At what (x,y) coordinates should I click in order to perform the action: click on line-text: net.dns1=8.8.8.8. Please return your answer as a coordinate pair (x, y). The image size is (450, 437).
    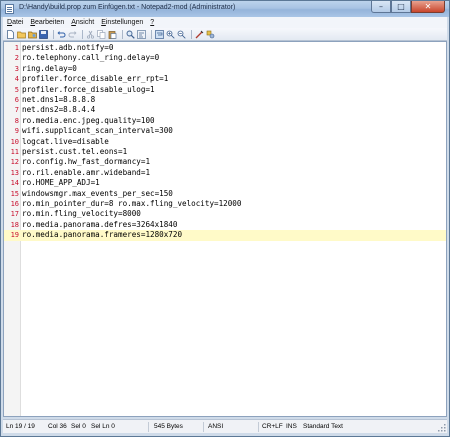
    Looking at the image, I should click on (58, 100).